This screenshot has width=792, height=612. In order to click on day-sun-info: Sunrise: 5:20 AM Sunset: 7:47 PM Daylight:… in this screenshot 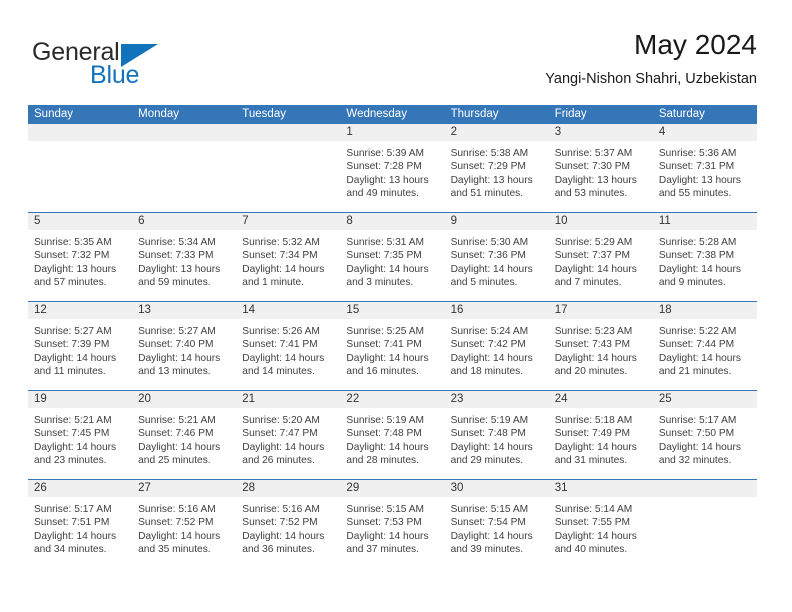, I will do `click(288, 437)`.